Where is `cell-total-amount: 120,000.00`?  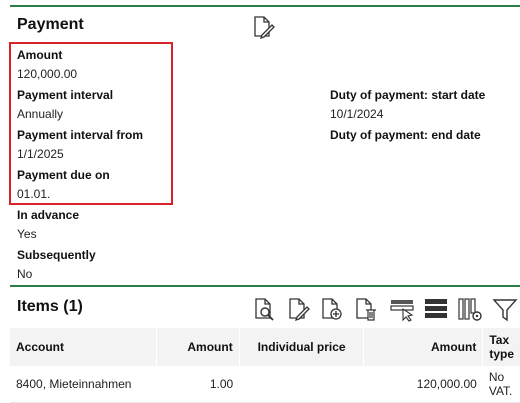
cell-total-amount: 120,000.00 is located at coordinates (446, 383).